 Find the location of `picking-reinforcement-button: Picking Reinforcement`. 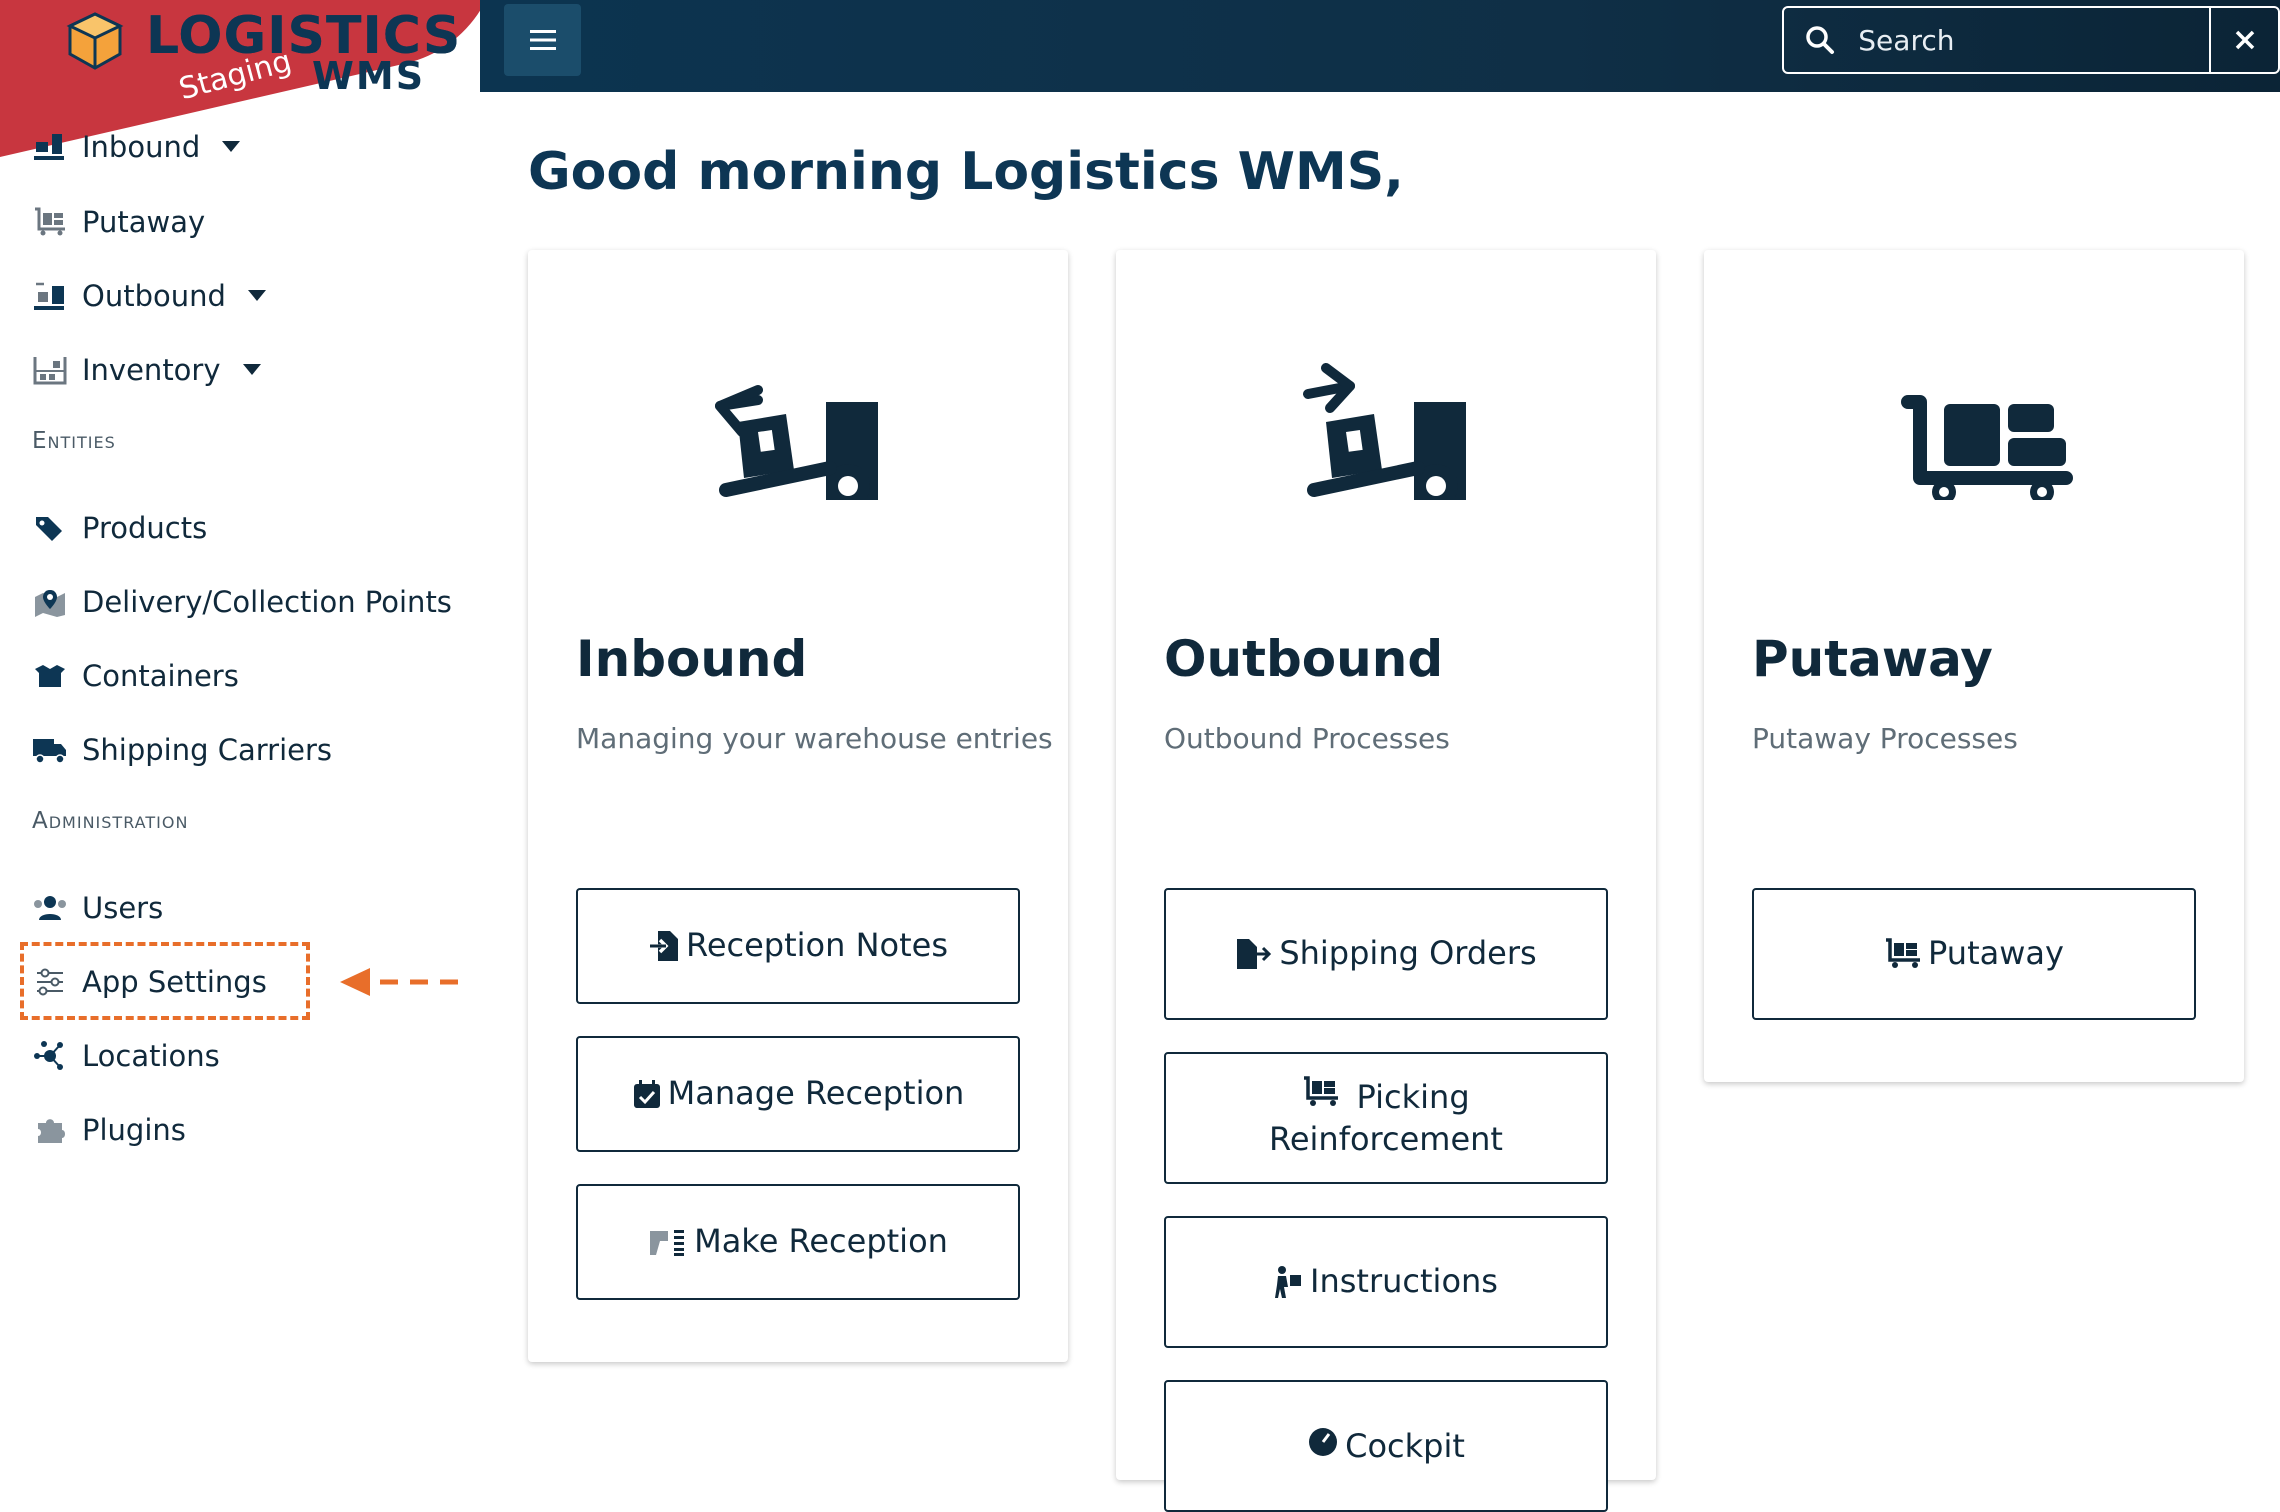

picking-reinforcement-button: Picking Reinforcement is located at coordinates (1386, 1118).